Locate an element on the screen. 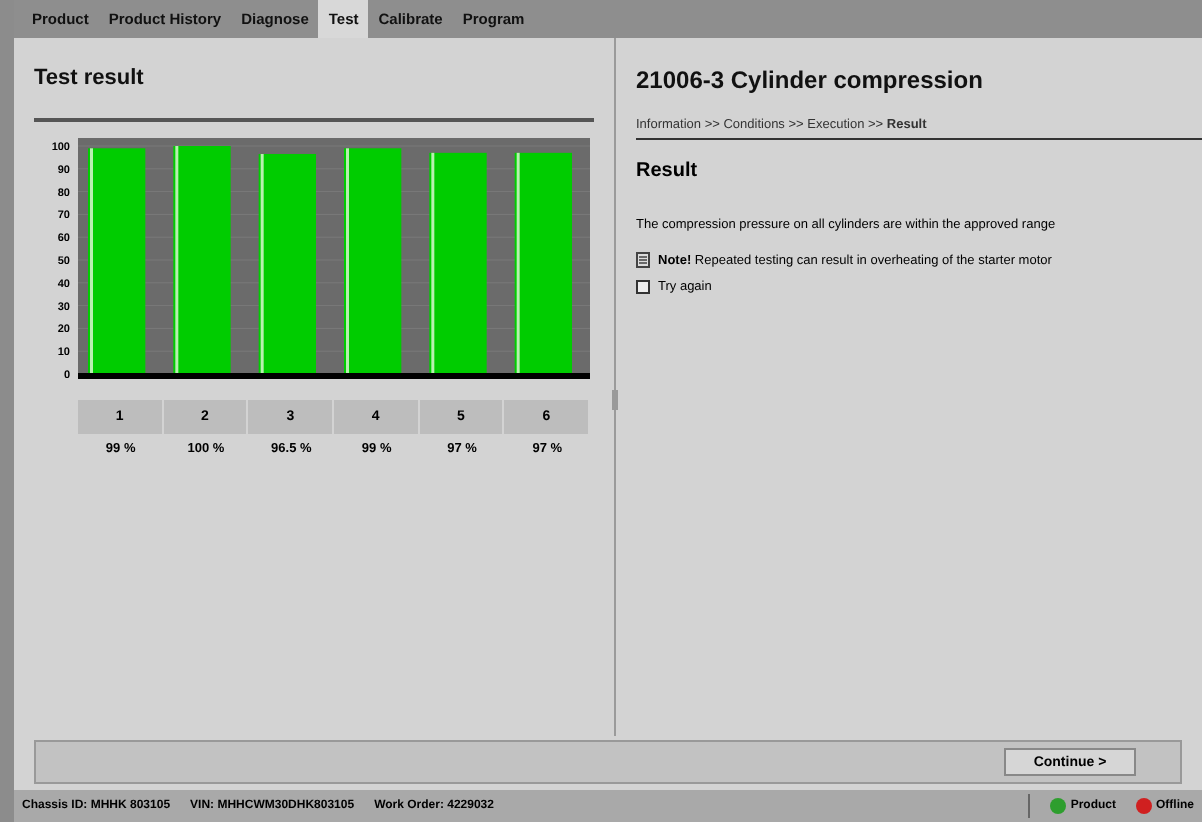 The image size is (1202, 822). splitter-handle is located at coordinates (615, 400).